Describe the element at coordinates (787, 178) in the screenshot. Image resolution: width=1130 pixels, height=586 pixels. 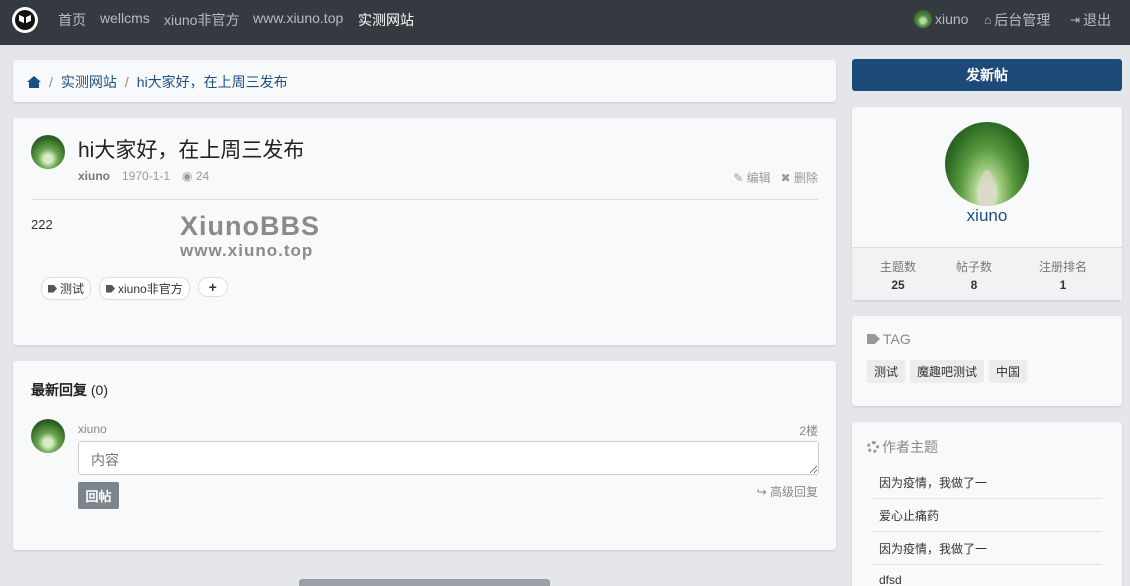
I see `close-icon: ✖` at that location.